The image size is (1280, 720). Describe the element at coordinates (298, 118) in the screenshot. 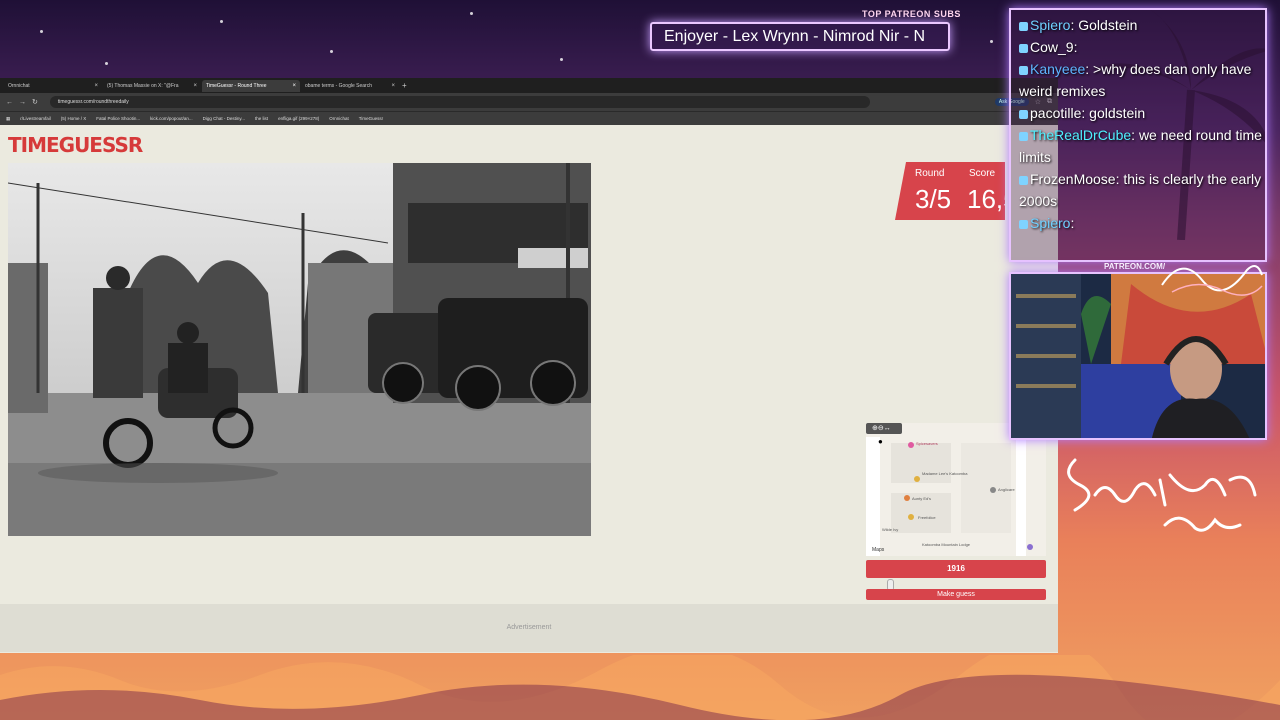

I see `bookmark-item: enfliga.gif (299×278)` at that location.